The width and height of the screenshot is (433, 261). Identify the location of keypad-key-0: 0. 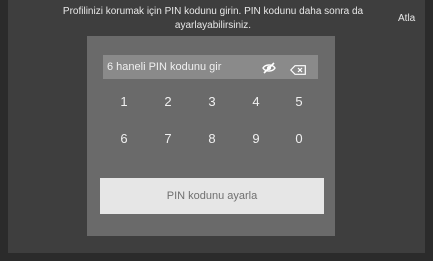
(299, 139).